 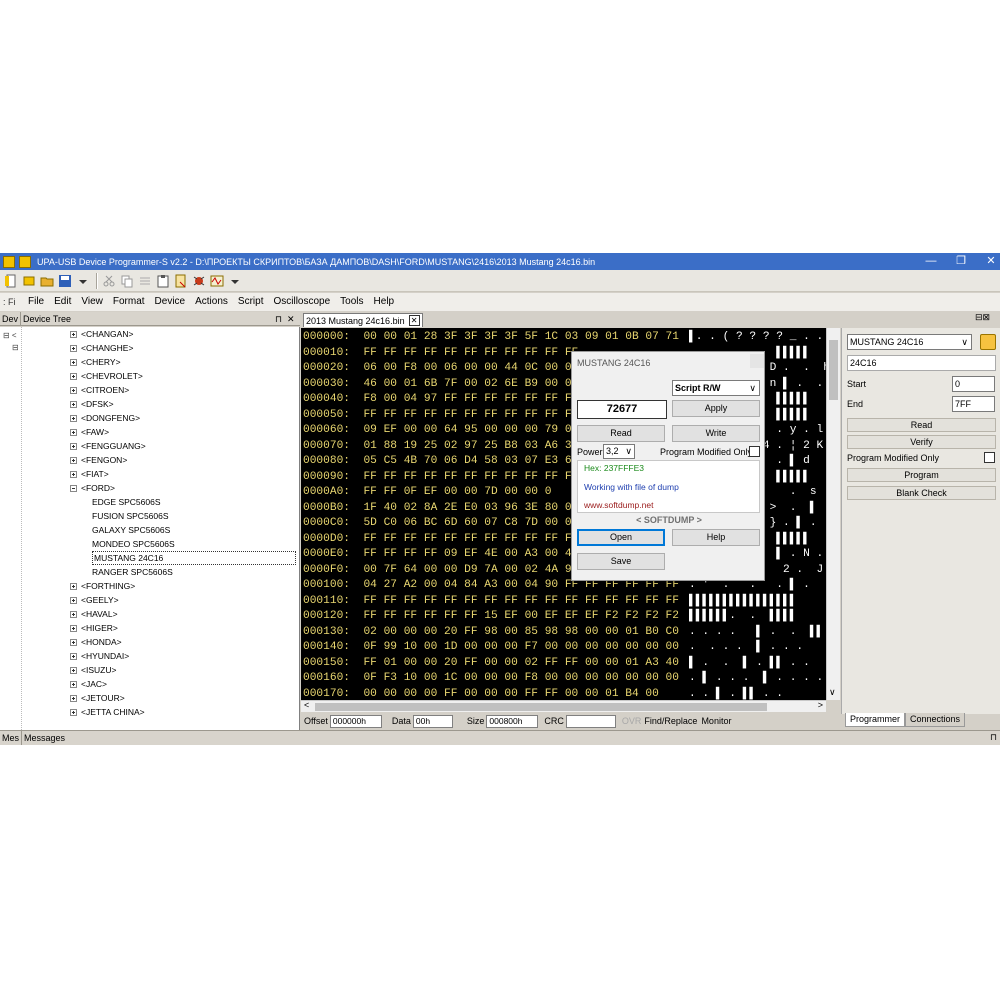 I want to click on tree-group-item: <CHERY>, so click(x=95, y=362).